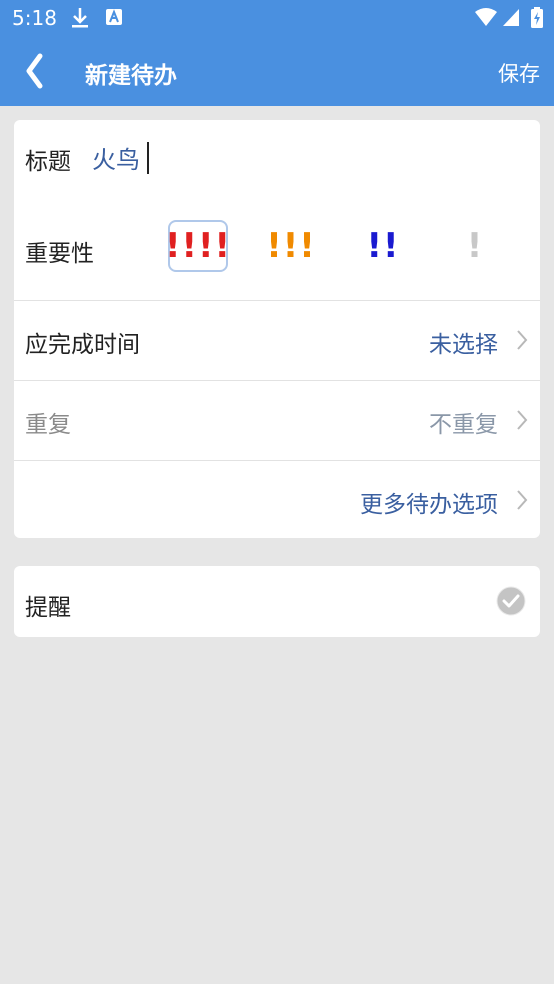  What do you see at coordinates (429, 505) in the screenshot?
I see `more-options-label: 更多待办选项` at bounding box center [429, 505].